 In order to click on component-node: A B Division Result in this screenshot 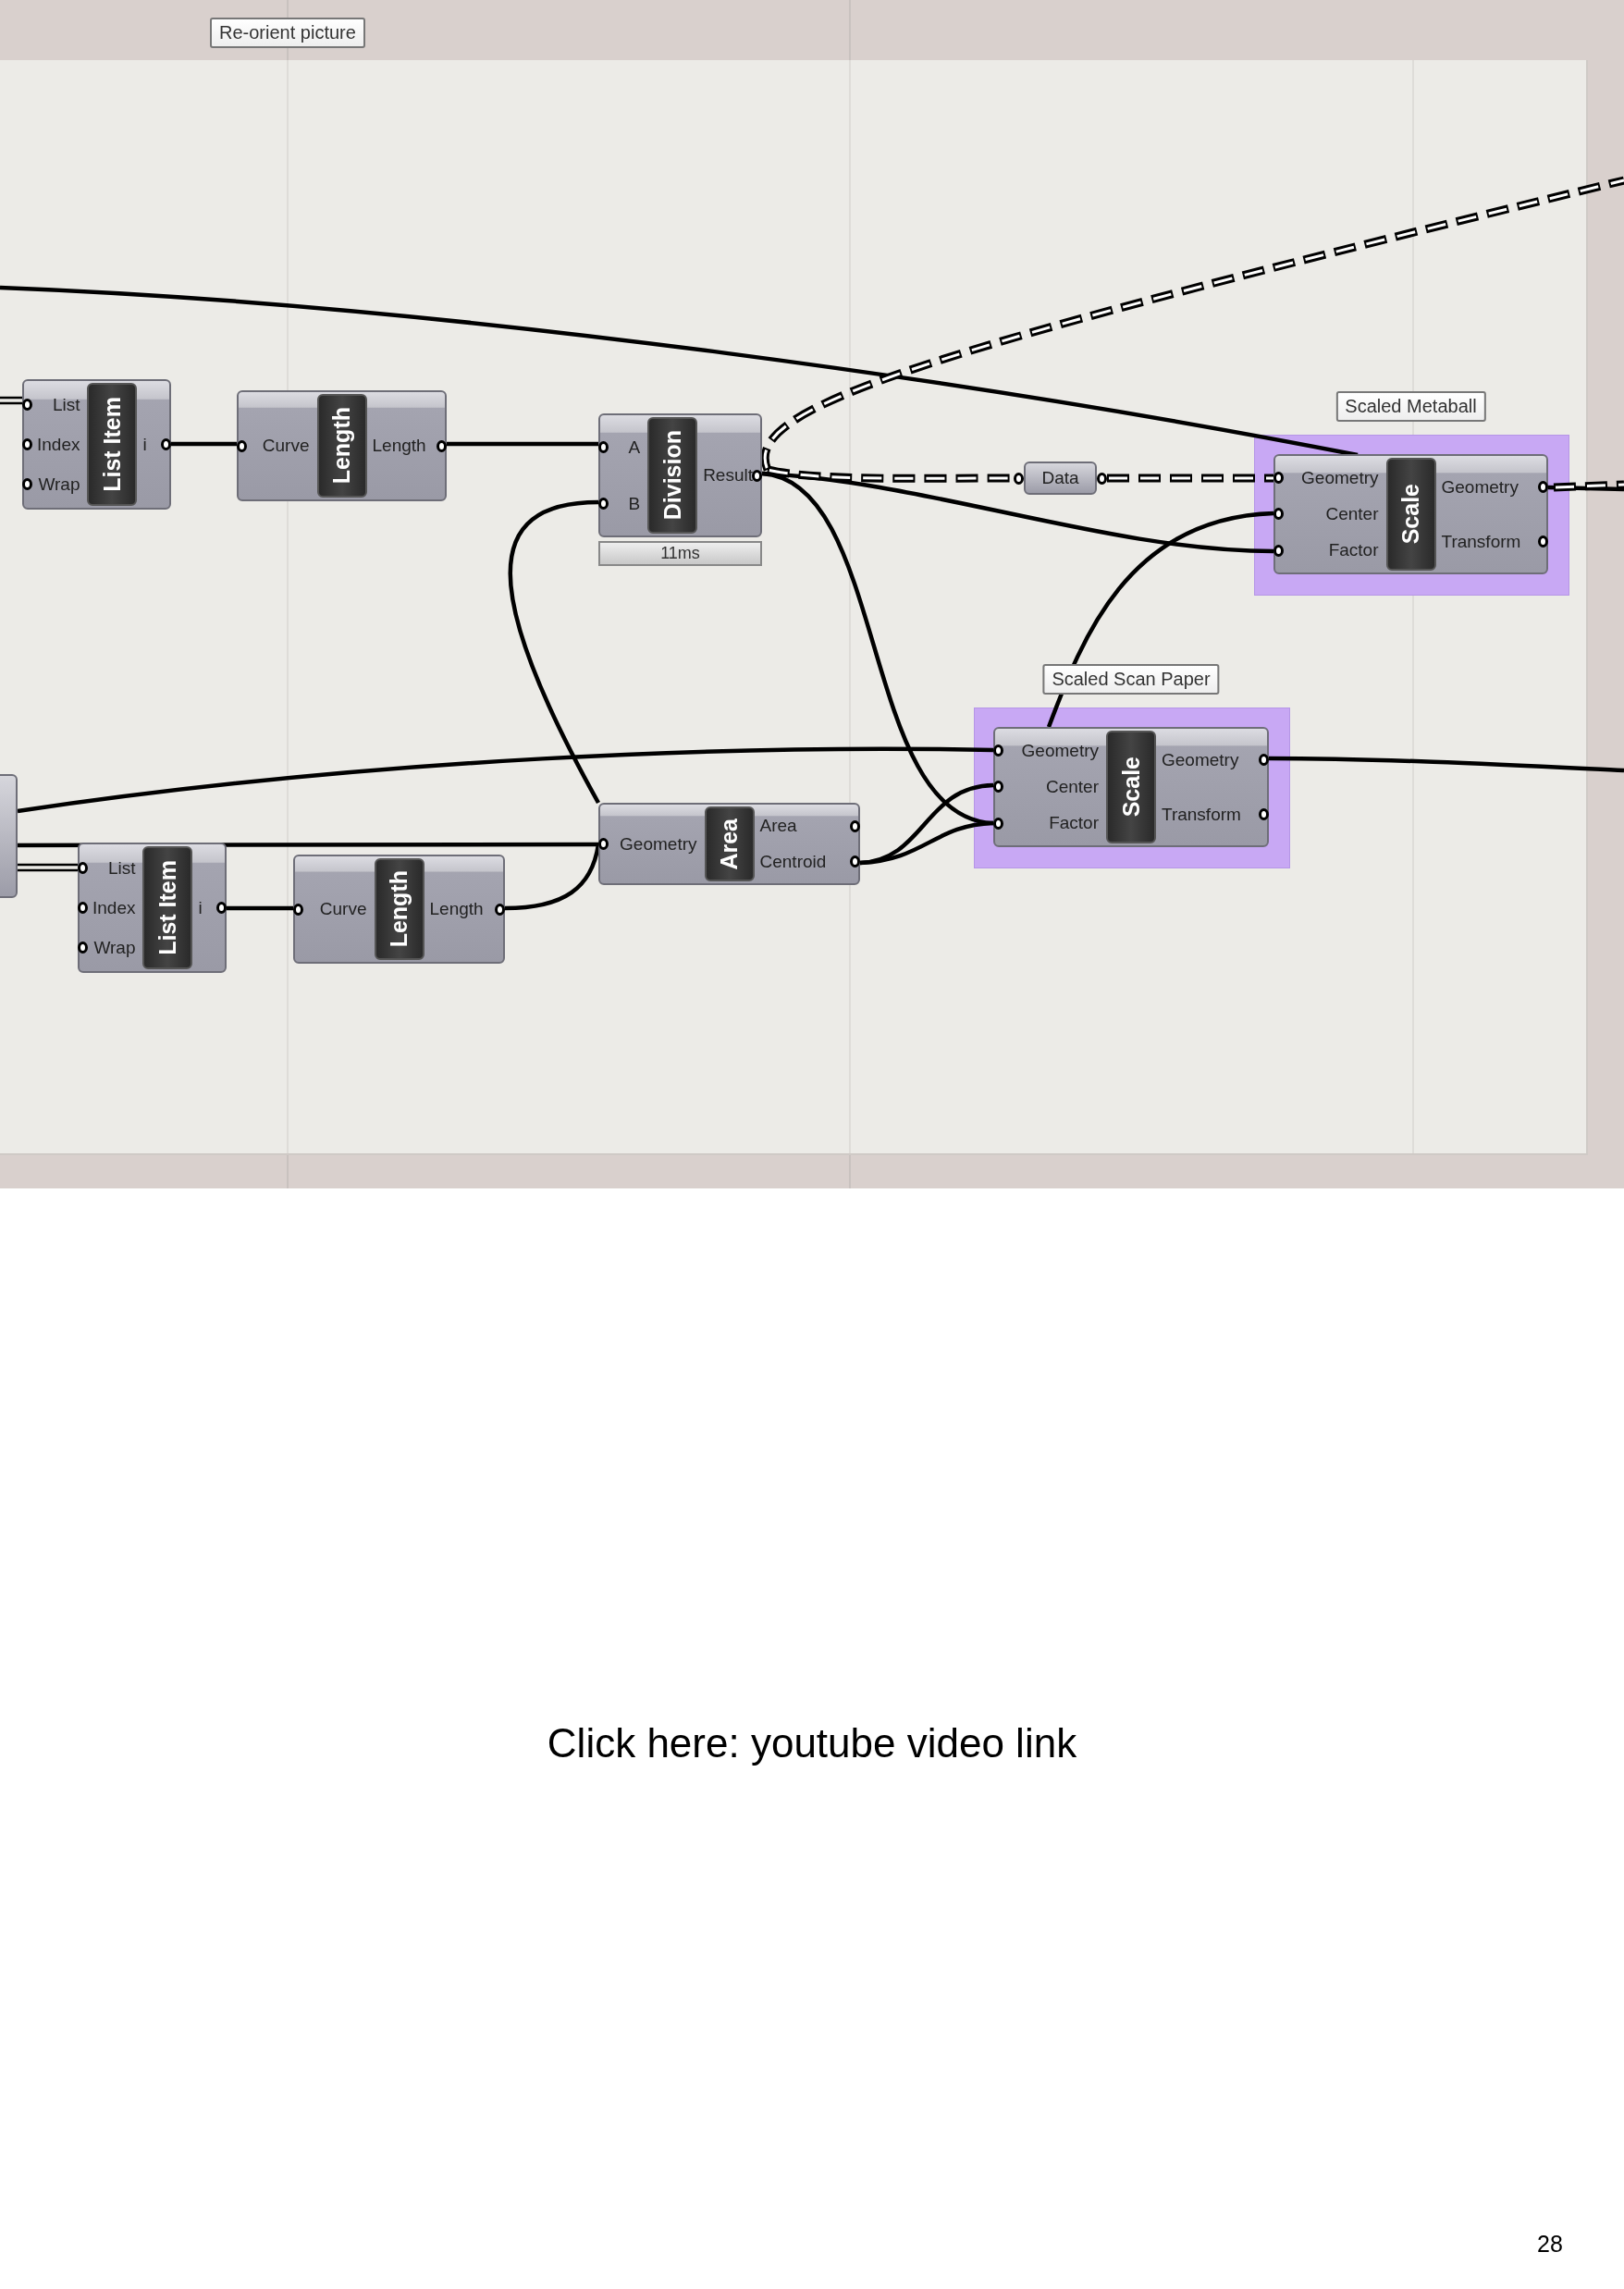, I will do `click(680, 475)`.